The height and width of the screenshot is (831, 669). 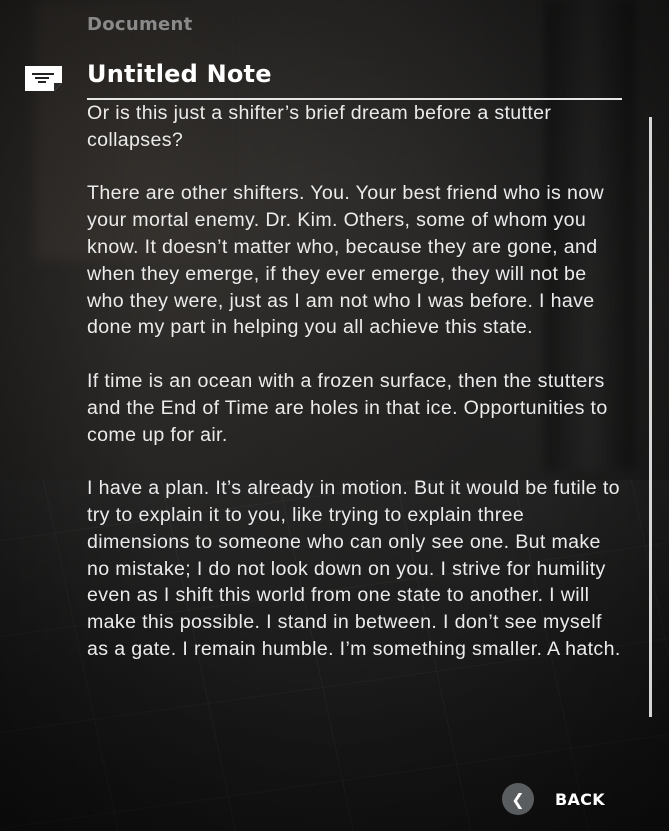 I want to click on title-divider, so click(x=354, y=99).